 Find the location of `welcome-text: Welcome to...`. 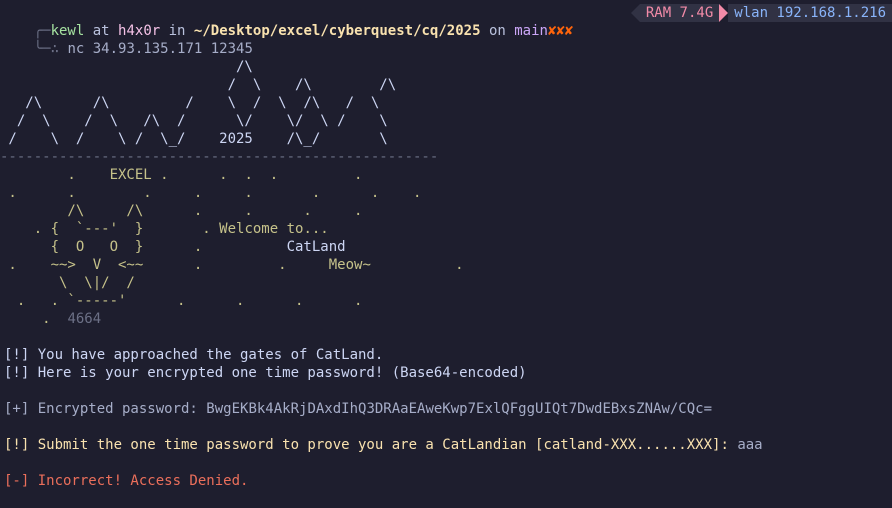

welcome-text: Welcome to... is located at coordinates (274, 229).